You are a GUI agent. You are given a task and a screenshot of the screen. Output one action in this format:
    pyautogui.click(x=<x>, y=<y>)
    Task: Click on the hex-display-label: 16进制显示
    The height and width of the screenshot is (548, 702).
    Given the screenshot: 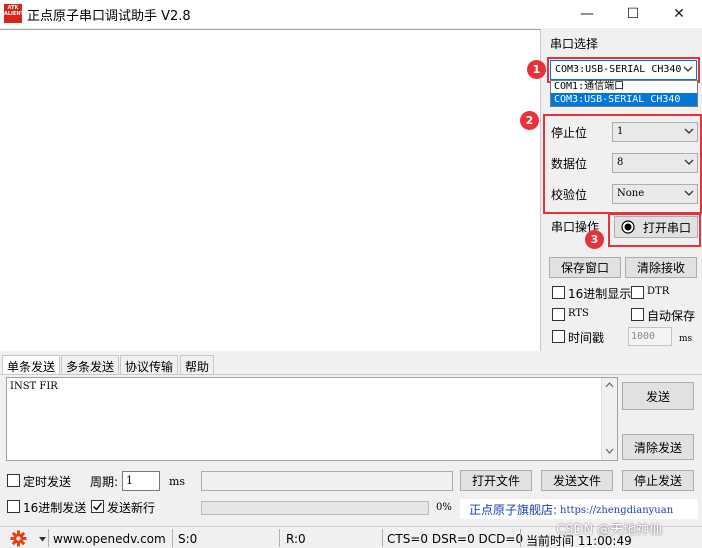 What is the action you would take?
    pyautogui.click(x=600, y=294)
    